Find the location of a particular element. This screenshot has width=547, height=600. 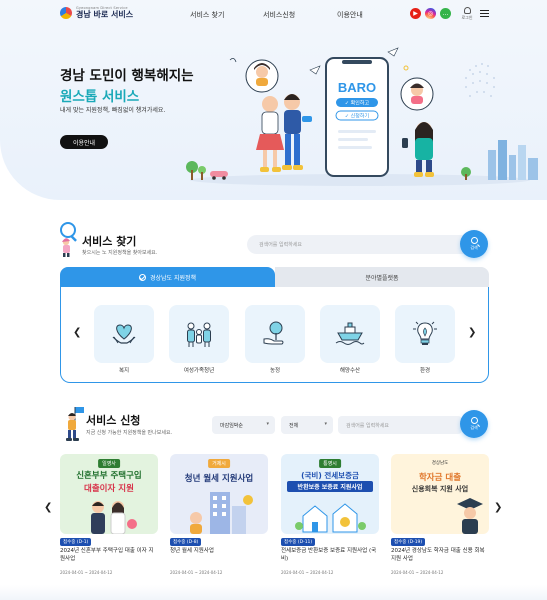

apply-person-icon is located at coordinates (75, 424).